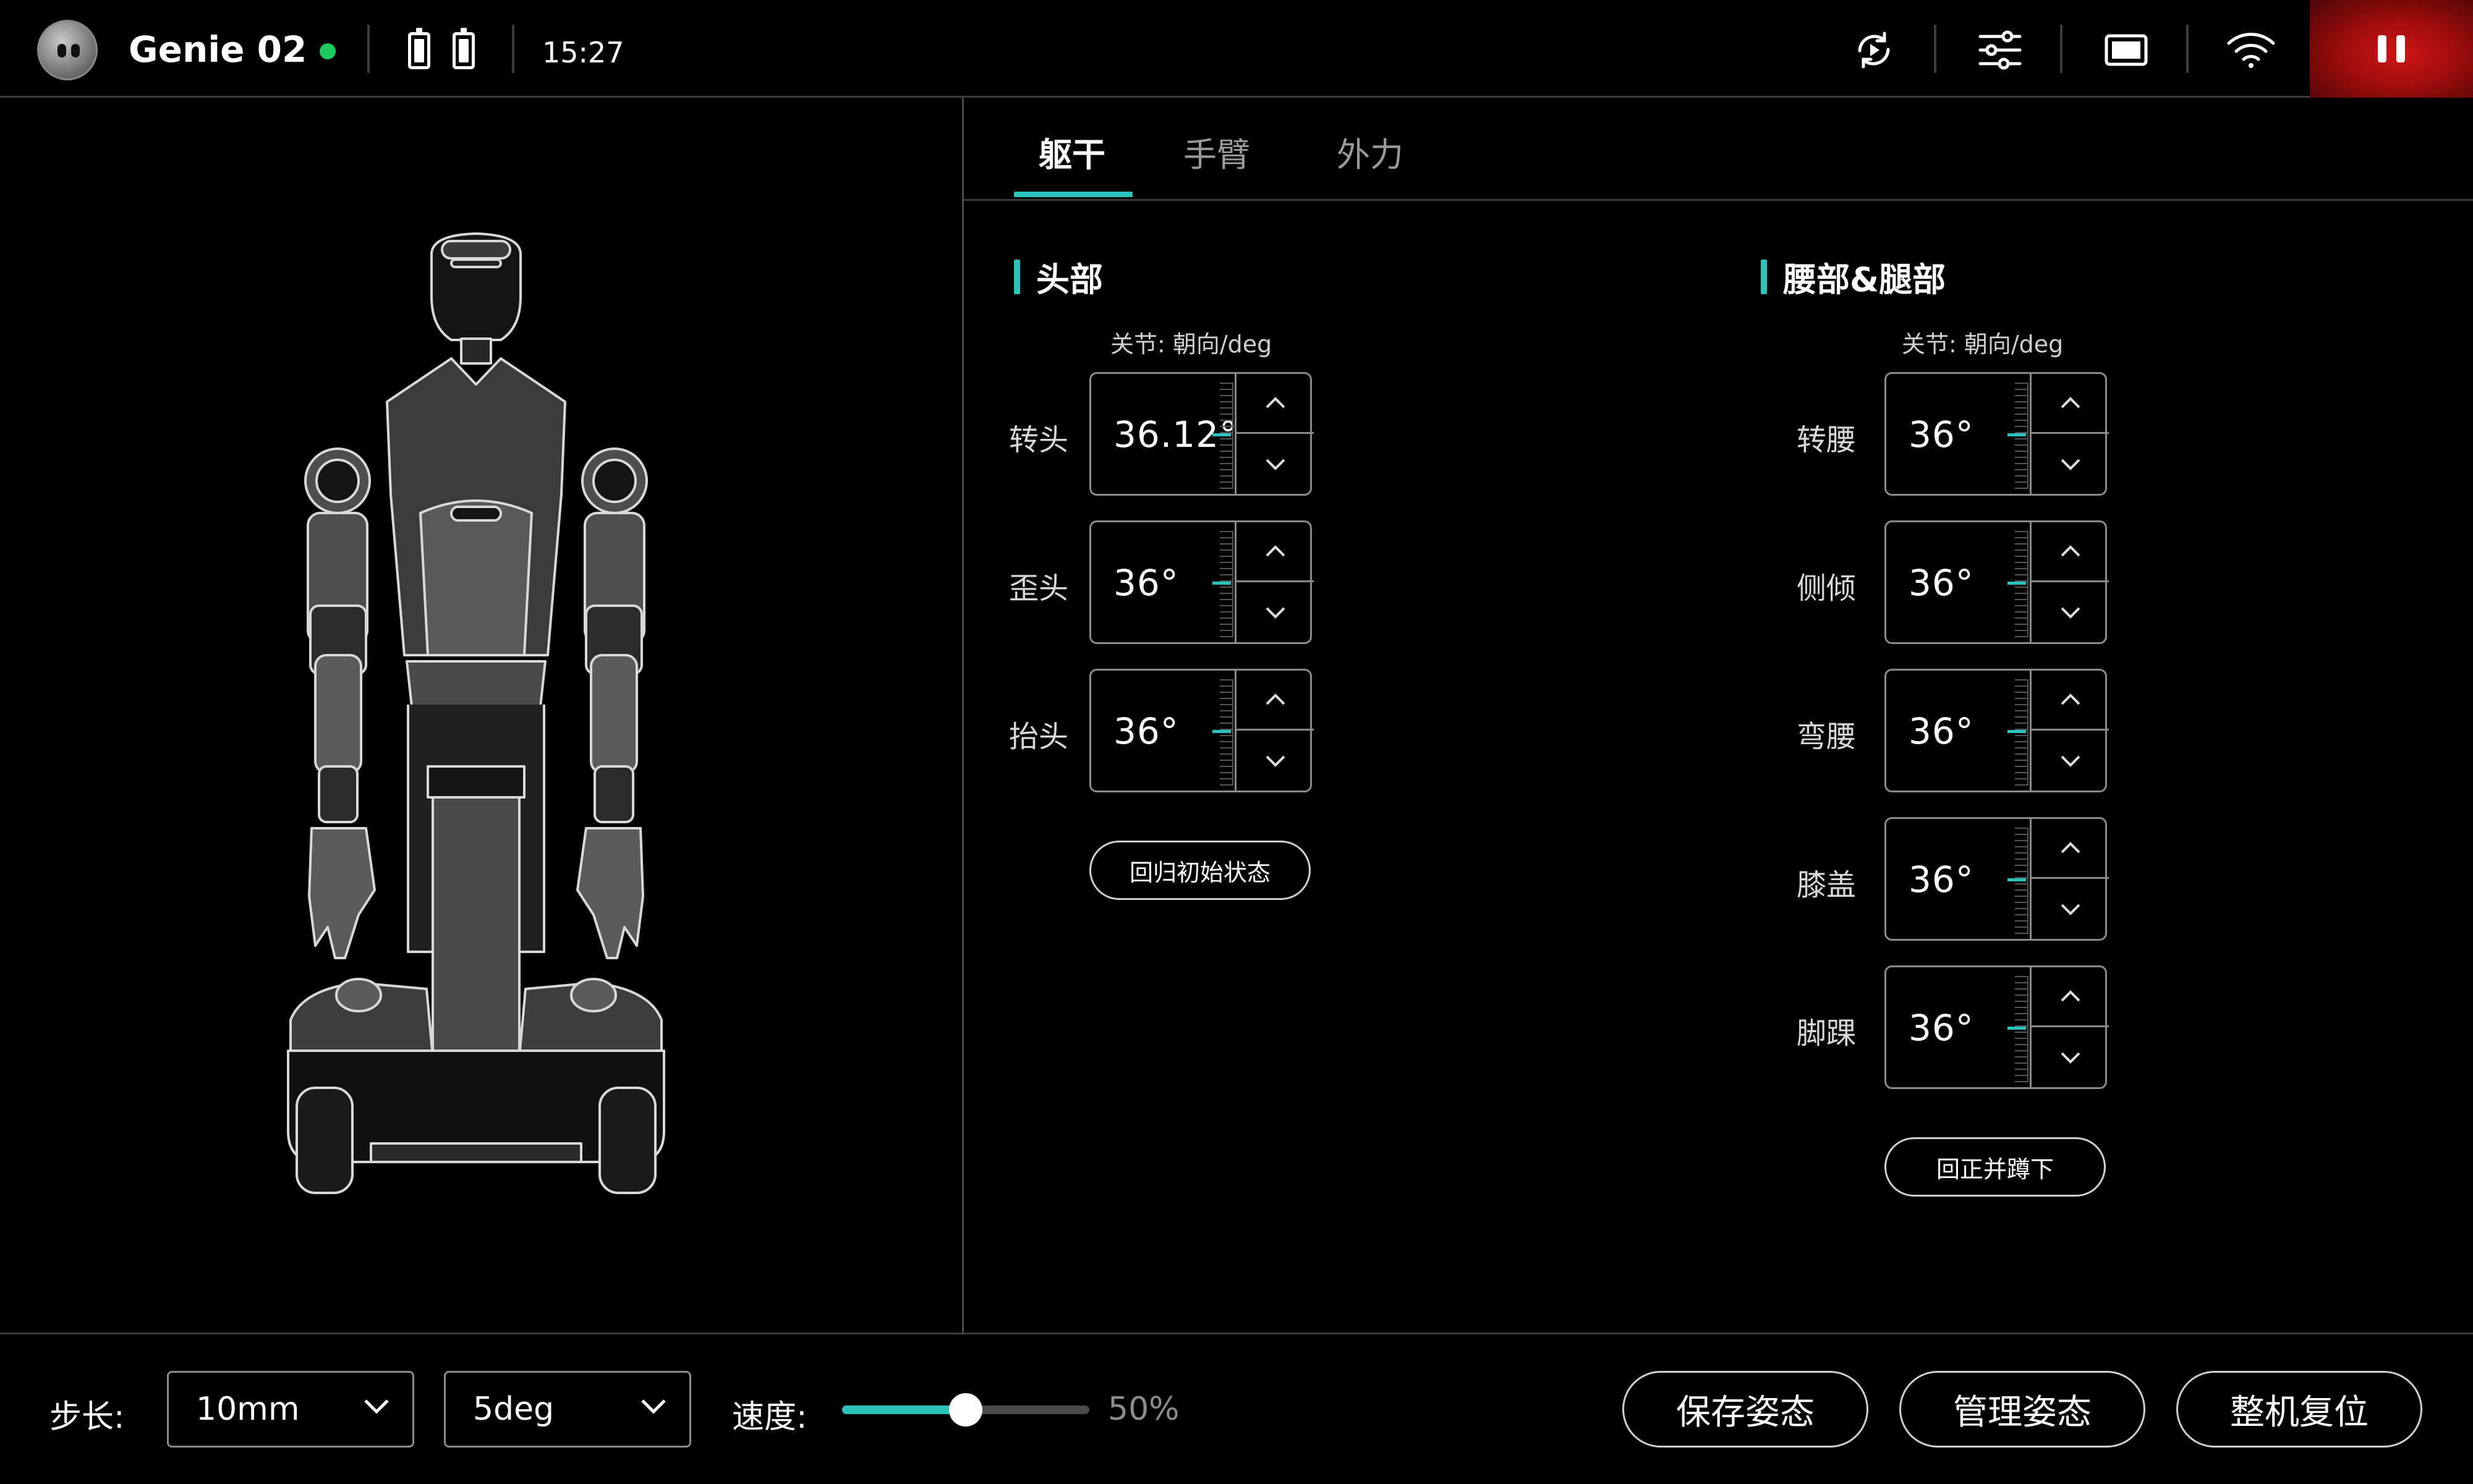  I want to click on stepper-ankle: 36°, so click(1996, 1027).